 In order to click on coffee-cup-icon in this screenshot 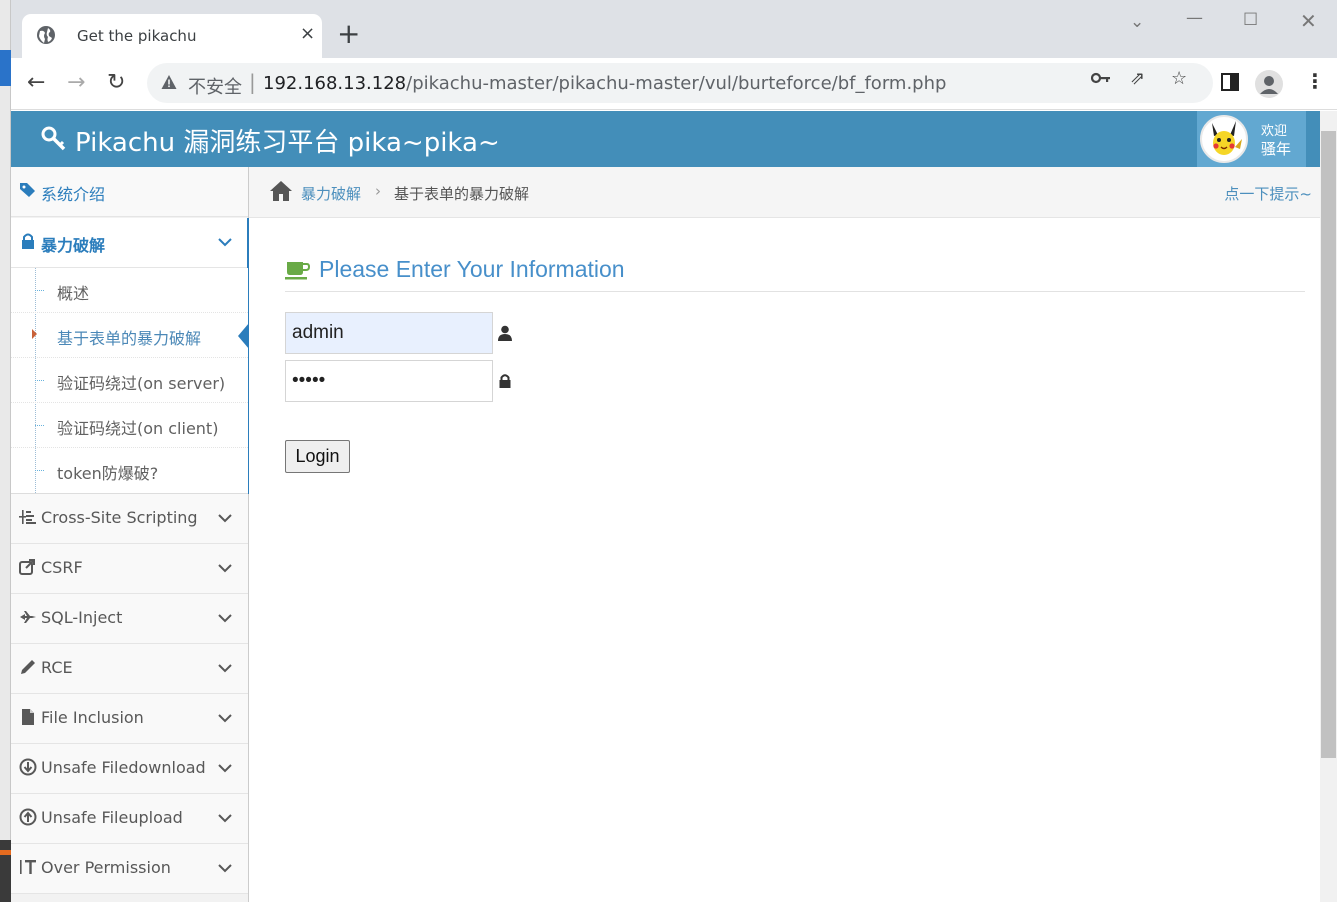, I will do `click(298, 271)`.